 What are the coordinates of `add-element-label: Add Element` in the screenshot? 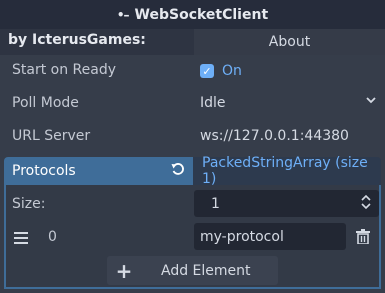 It's located at (206, 270).